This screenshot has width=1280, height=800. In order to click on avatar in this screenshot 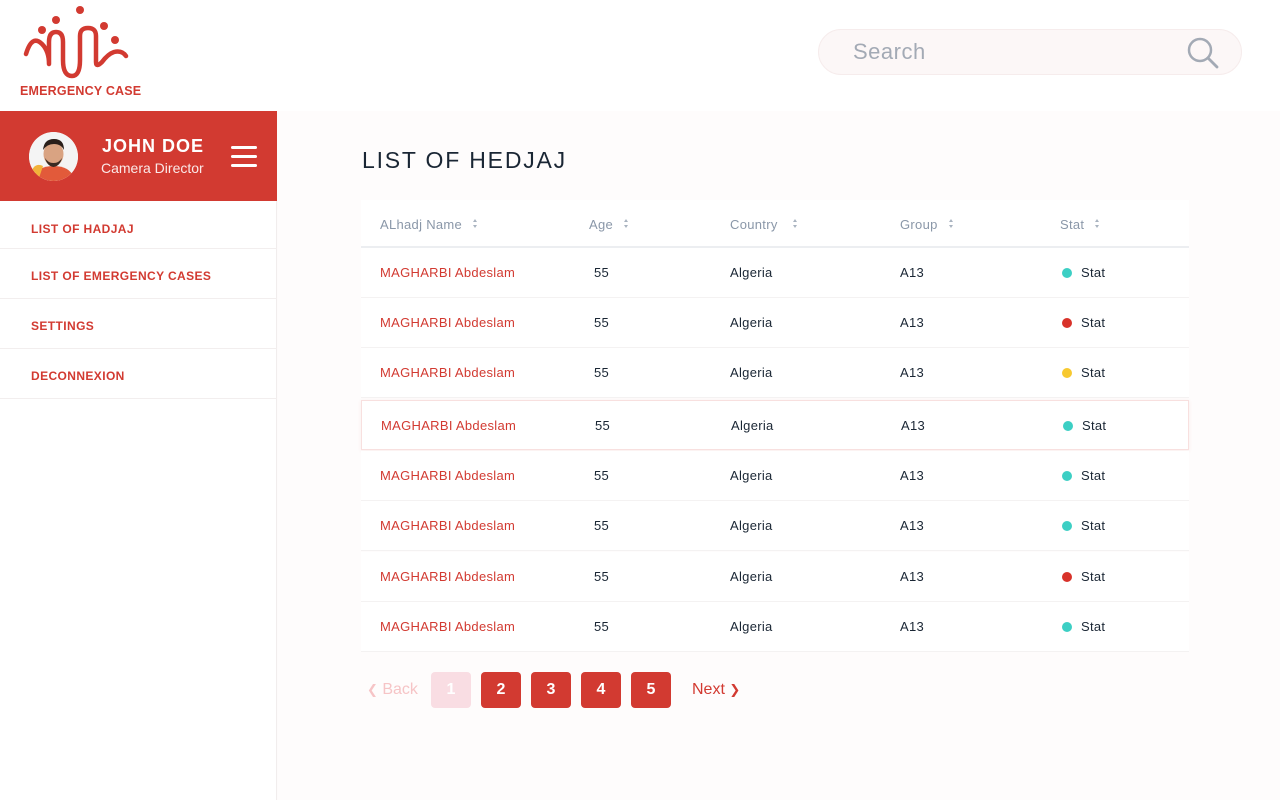, I will do `click(53, 156)`.